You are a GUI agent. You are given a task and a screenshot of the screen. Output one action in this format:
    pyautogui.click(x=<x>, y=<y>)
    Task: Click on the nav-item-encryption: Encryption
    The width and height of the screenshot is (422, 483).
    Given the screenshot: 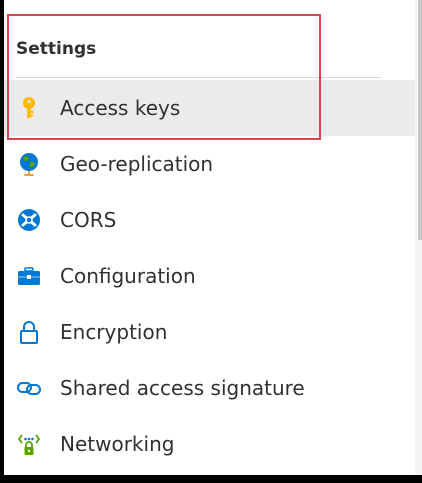 What is the action you would take?
    pyautogui.click(x=209, y=332)
    